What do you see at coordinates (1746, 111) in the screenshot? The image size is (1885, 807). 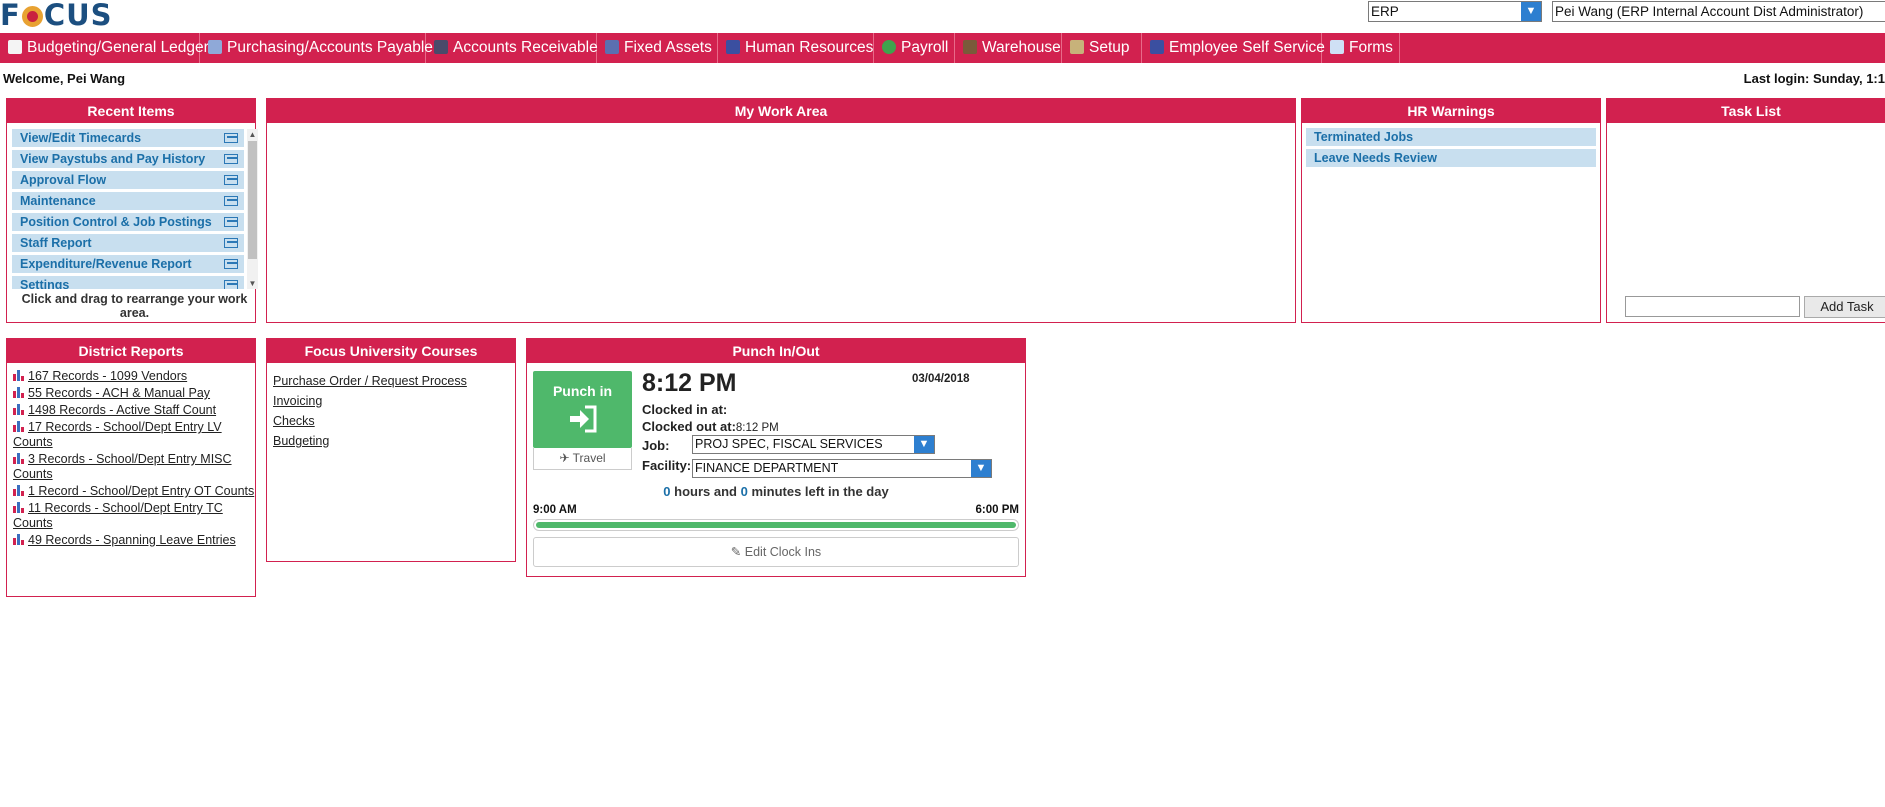 I see `panel-title: Task List` at bounding box center [1746, 111].